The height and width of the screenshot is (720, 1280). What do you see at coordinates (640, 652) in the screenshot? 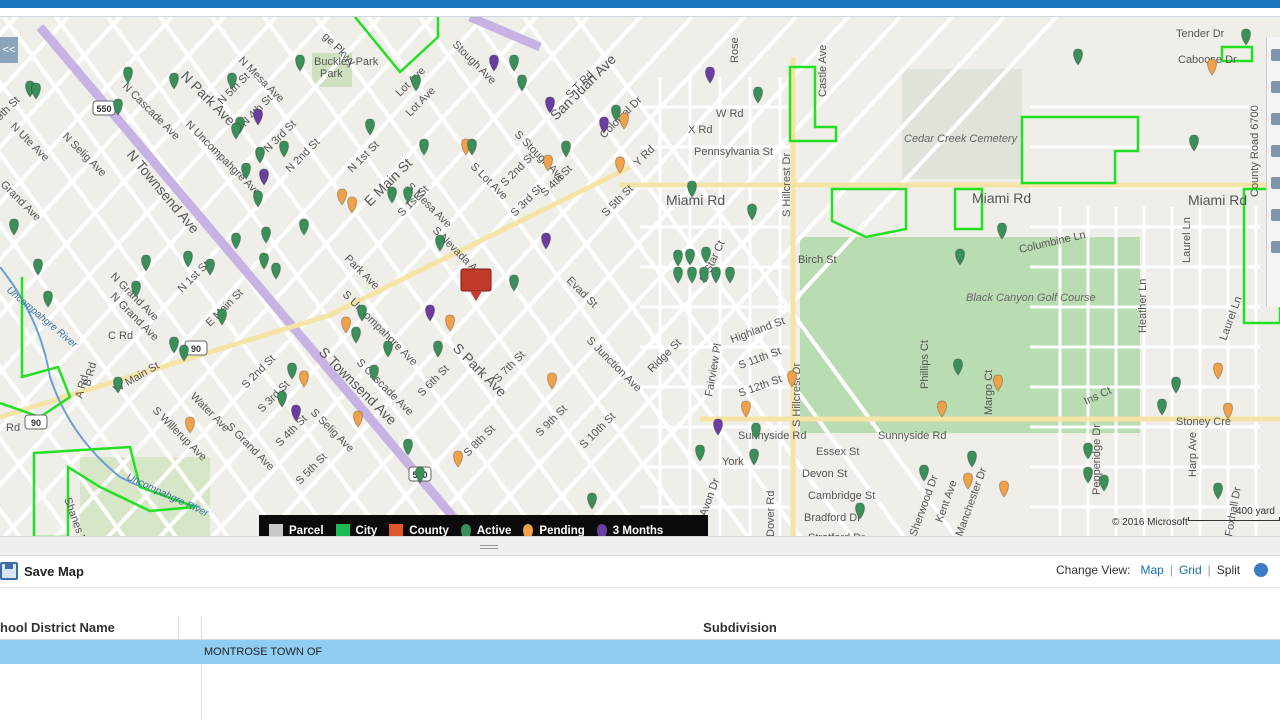
I see `table-row: MONTROSE TOWN OF` at bounding box center [640, 652].